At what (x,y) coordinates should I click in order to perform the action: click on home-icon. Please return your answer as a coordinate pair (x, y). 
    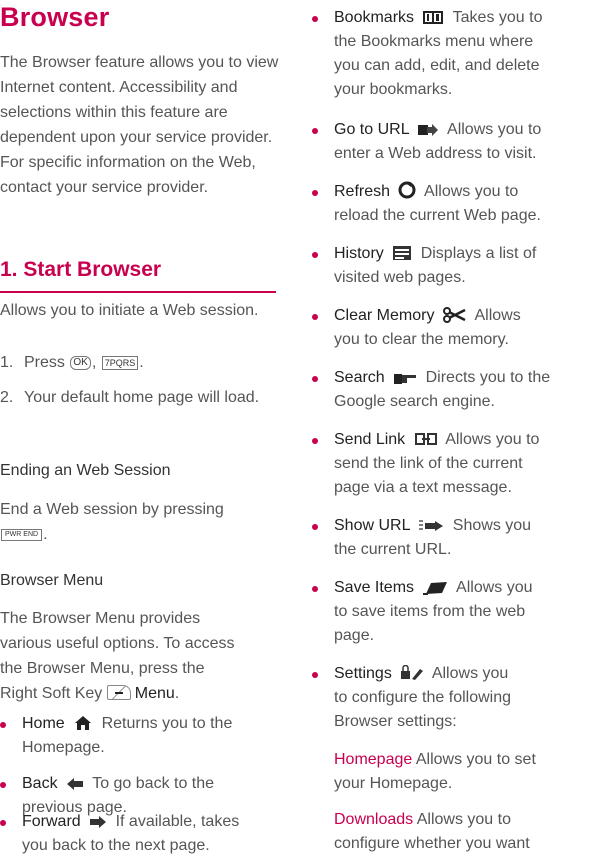
    Looking at the image, I should click on (83, 723).